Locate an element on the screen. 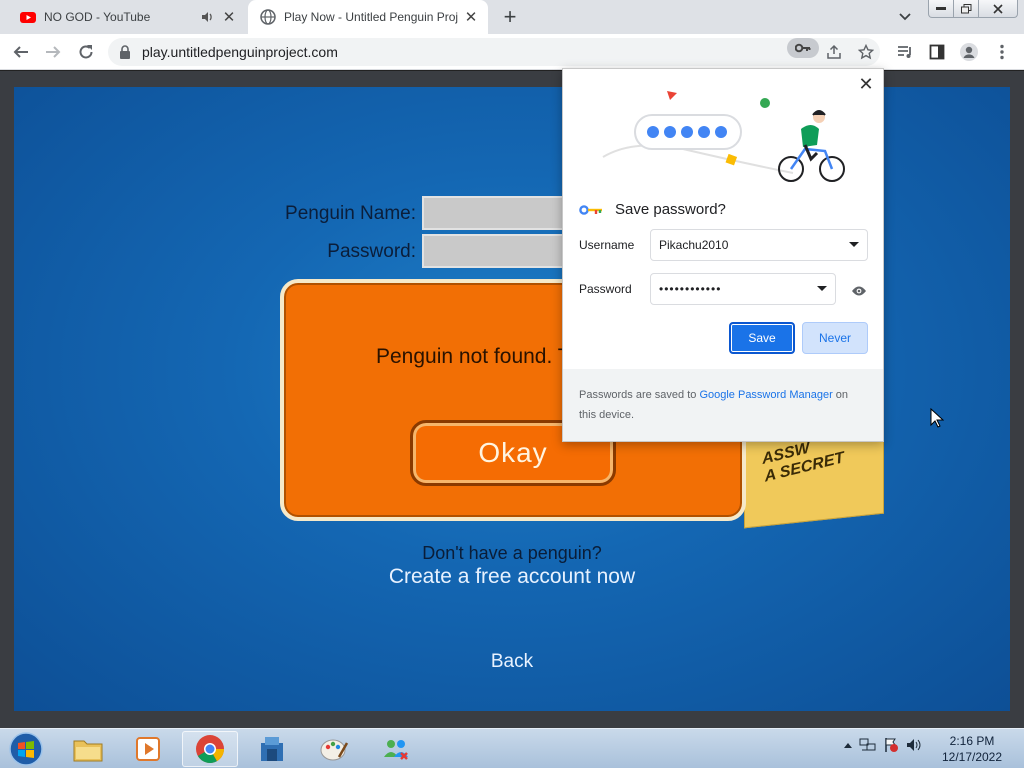 The image size is (1024, 768). paint-icon is located at coordinates (334, 750).